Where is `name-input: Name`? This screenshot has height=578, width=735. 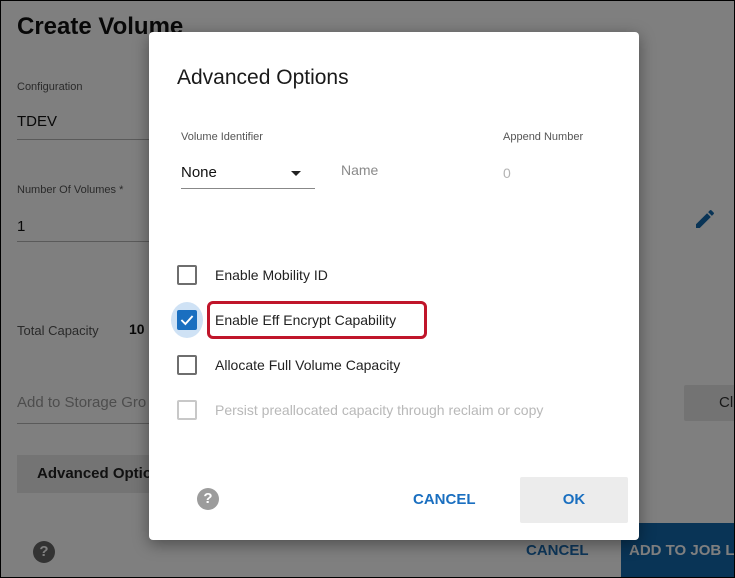
name-input: Name is located at coordinates (359, 170).